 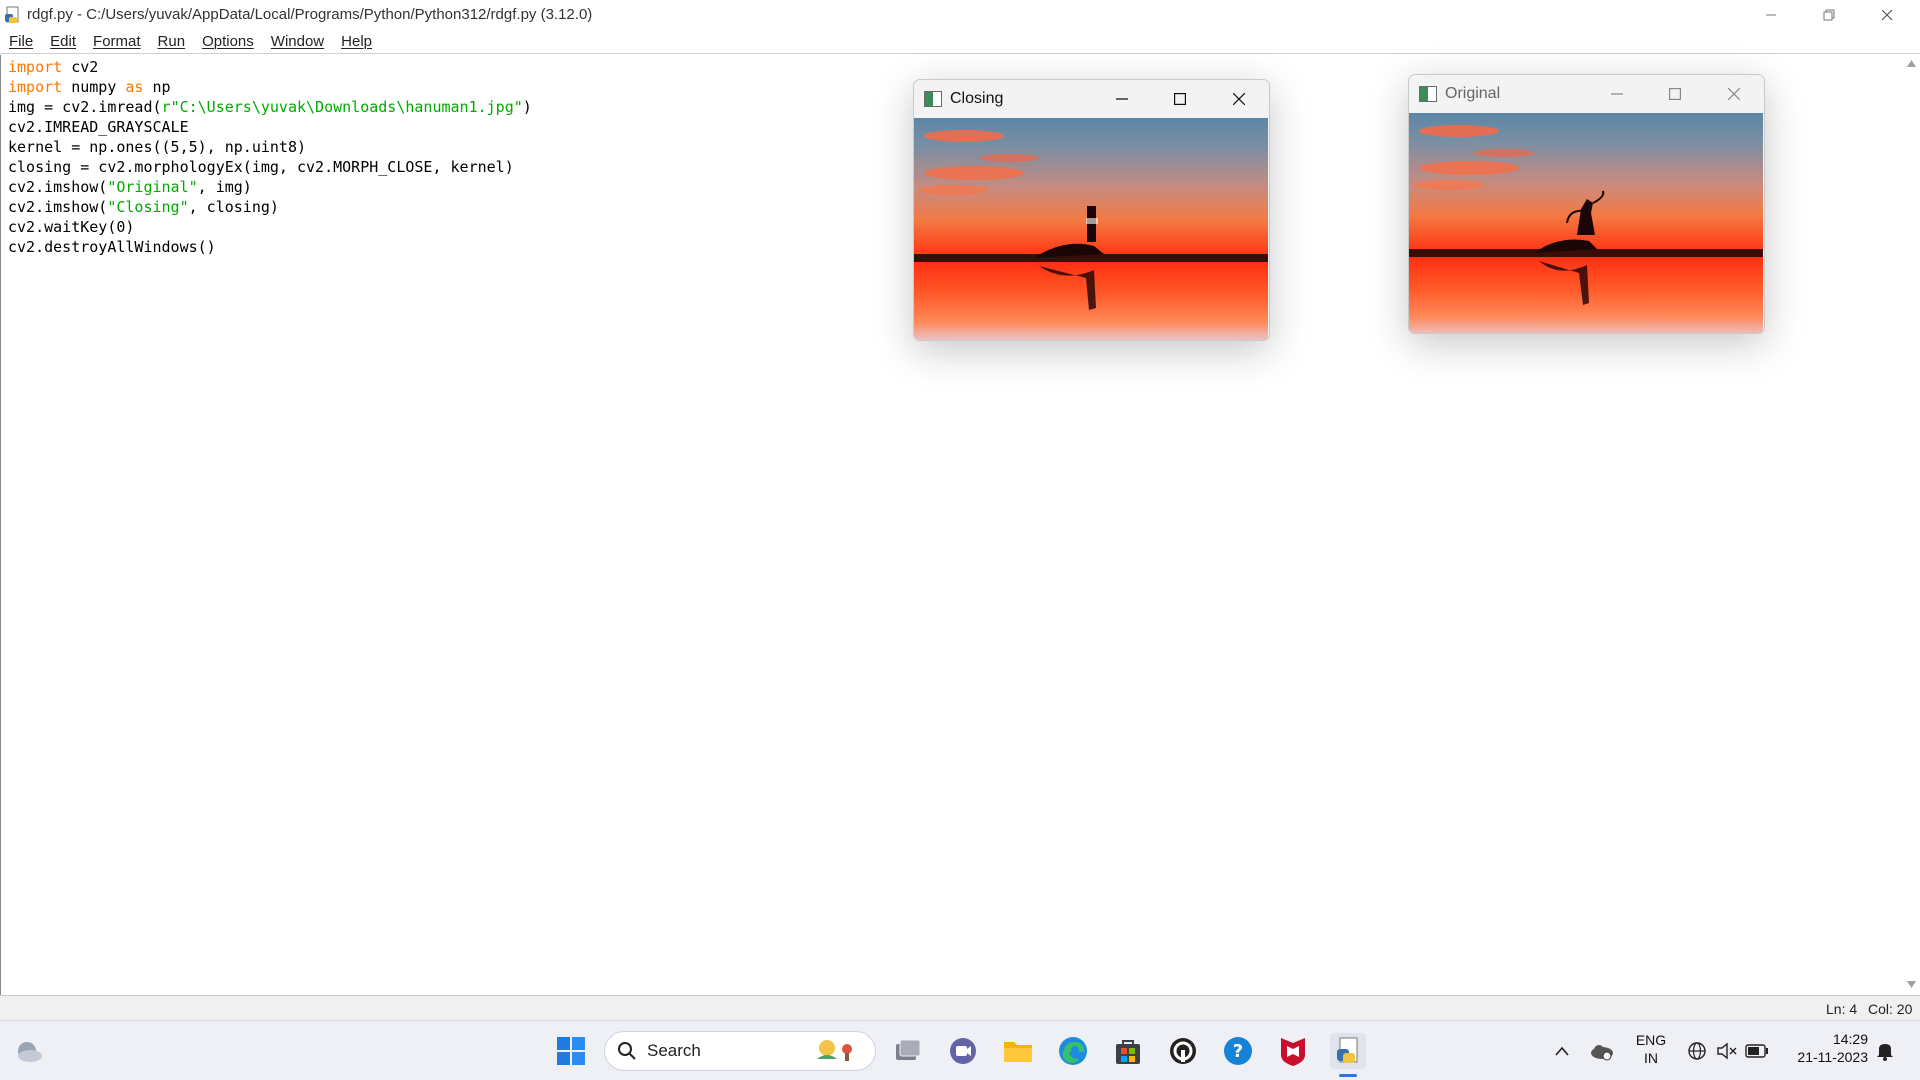 I want to click on weather-cloud-icon, so click(x=30, y=1052).